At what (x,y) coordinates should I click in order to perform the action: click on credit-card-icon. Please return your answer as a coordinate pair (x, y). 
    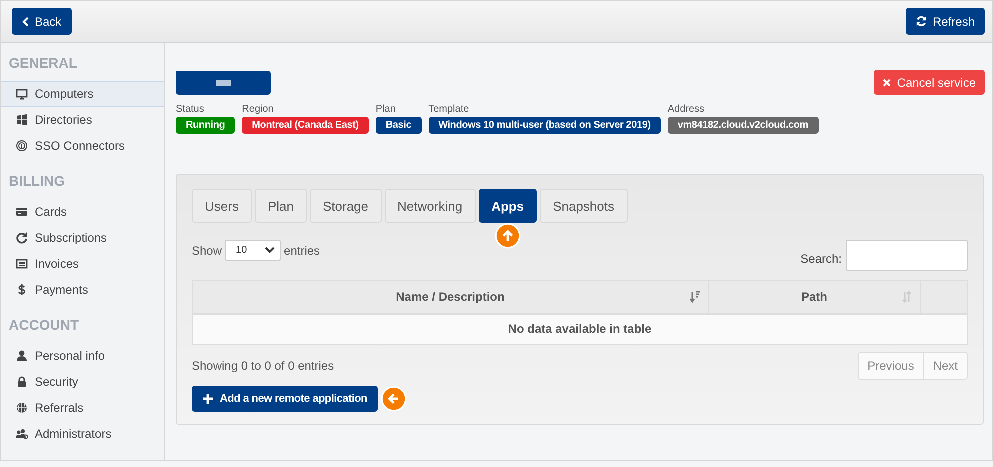
    Looking at the image, I should click on (22, 212).